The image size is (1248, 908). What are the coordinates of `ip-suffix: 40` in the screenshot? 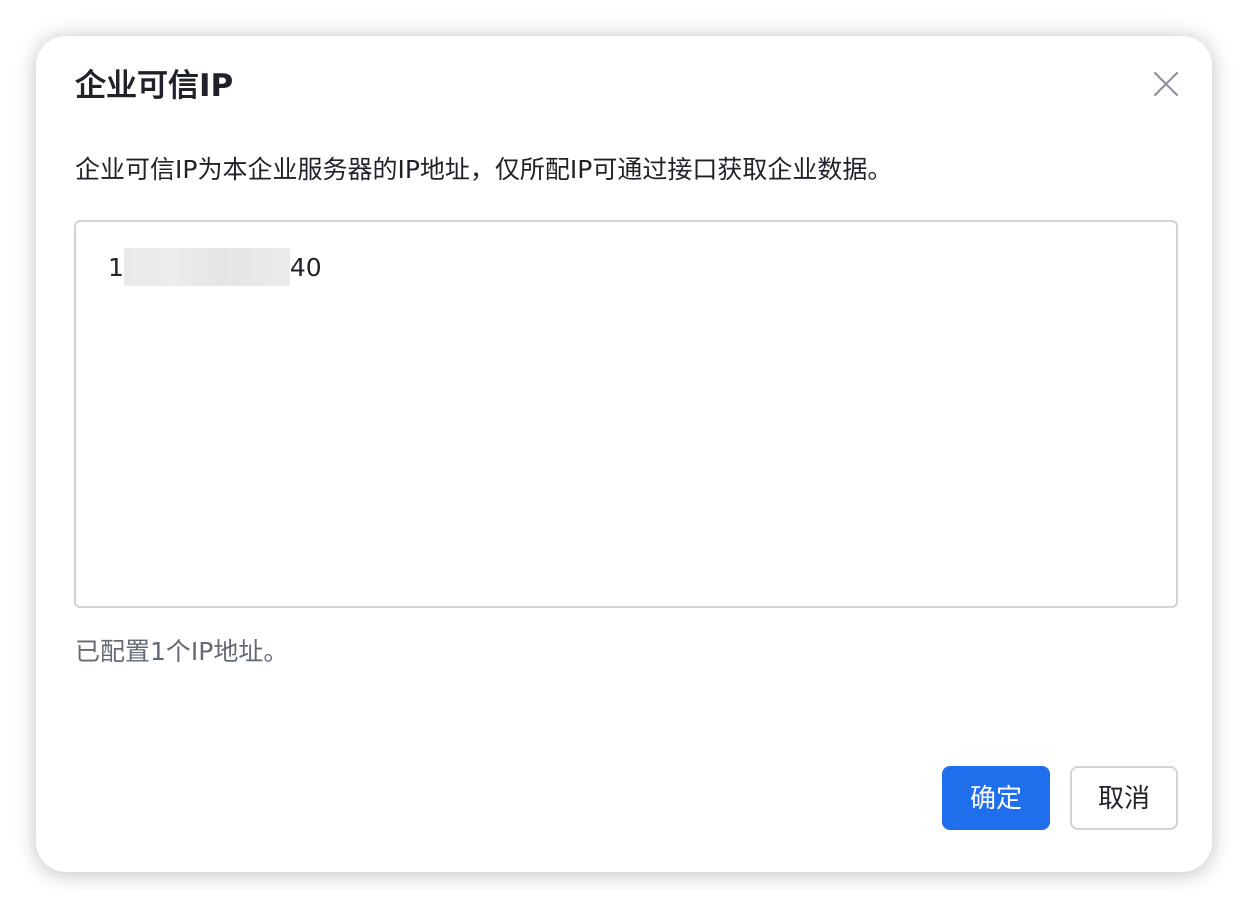 It's located at (305, 267).